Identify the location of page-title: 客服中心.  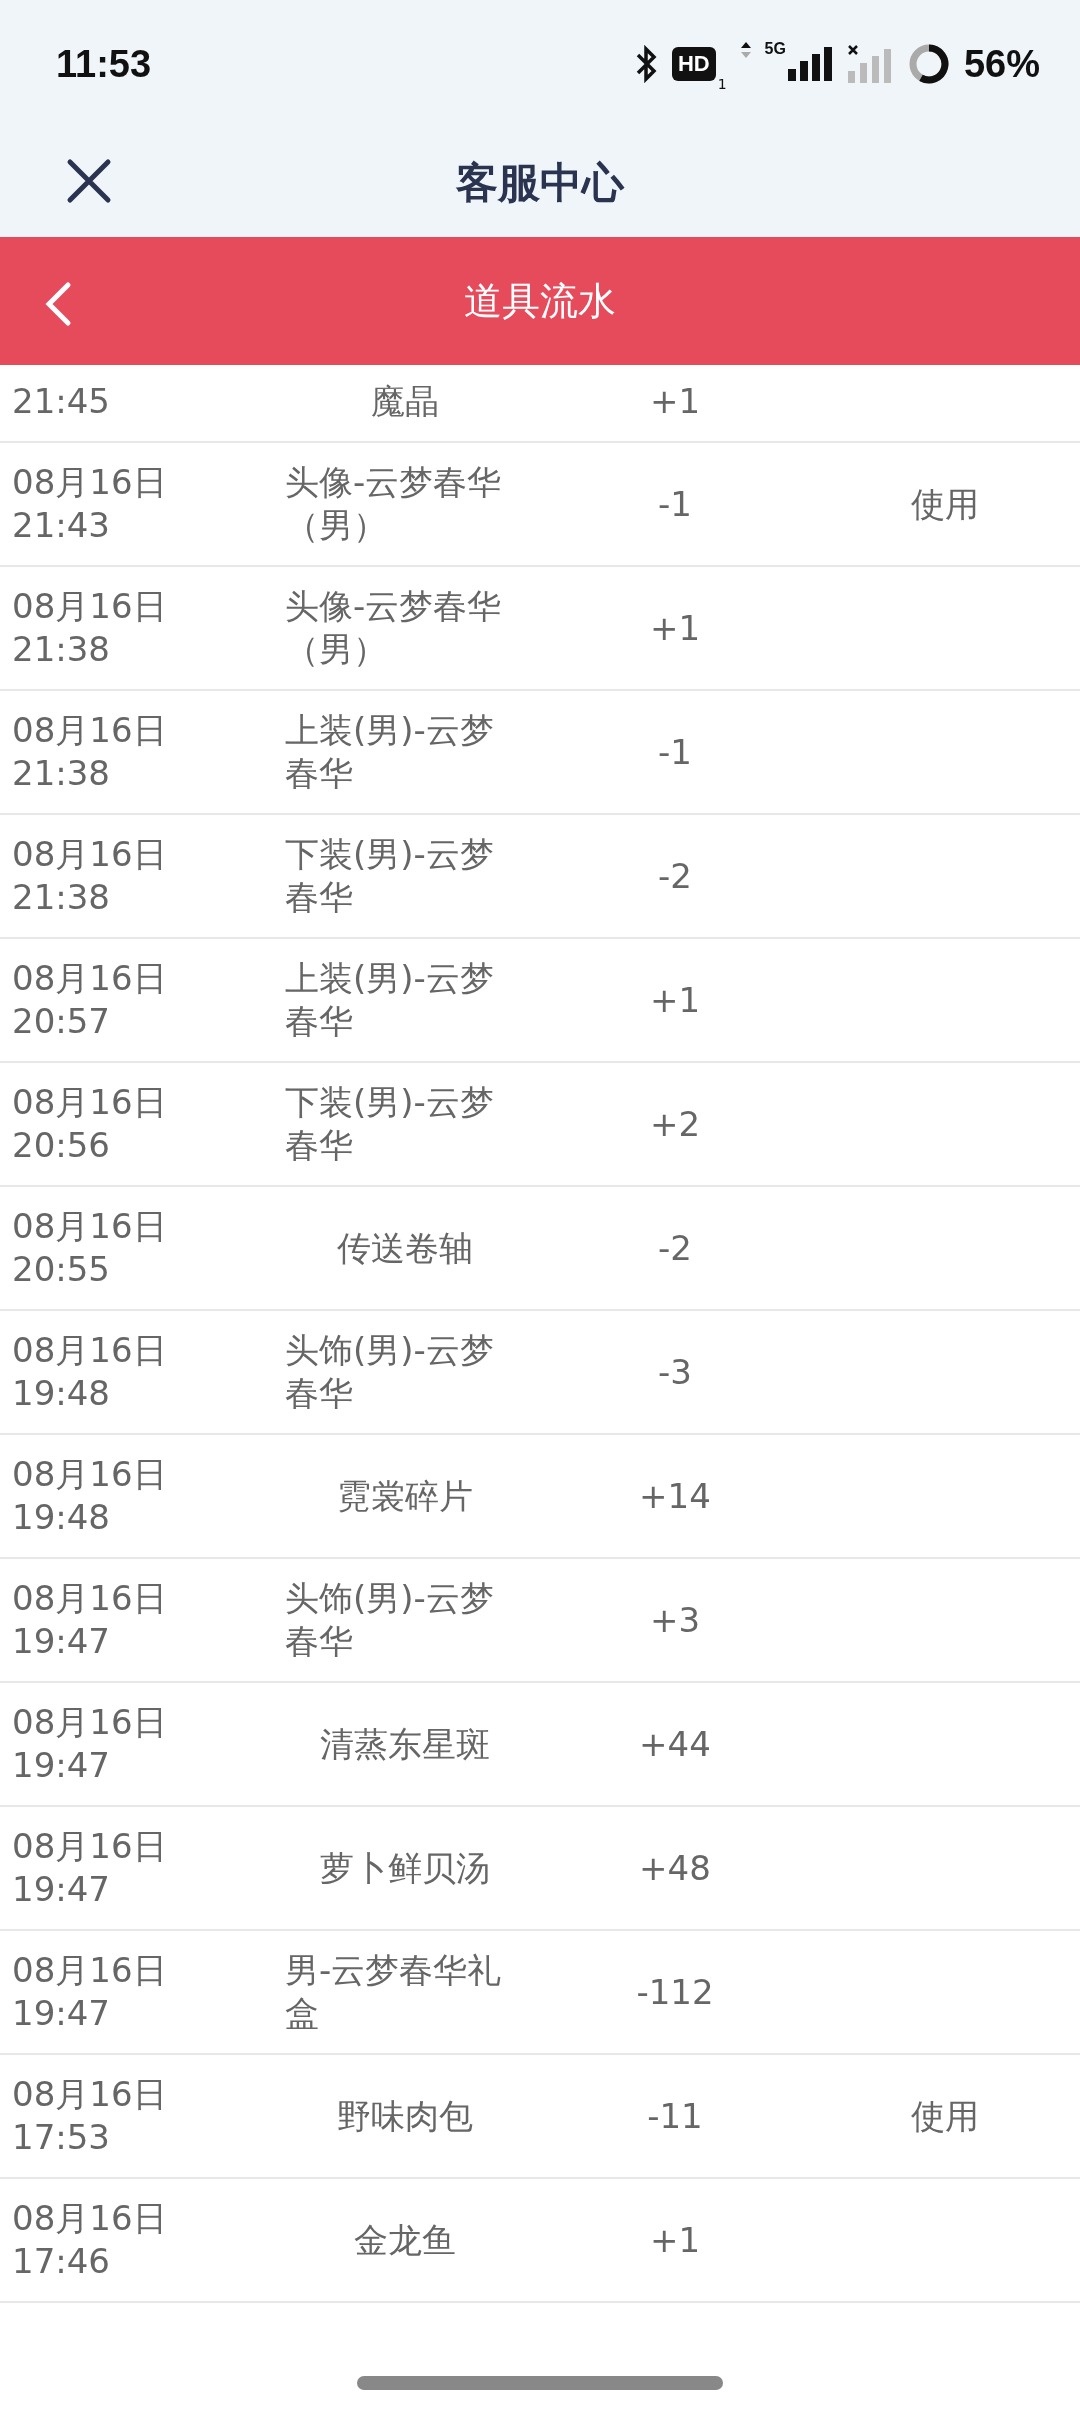
(540, 182).